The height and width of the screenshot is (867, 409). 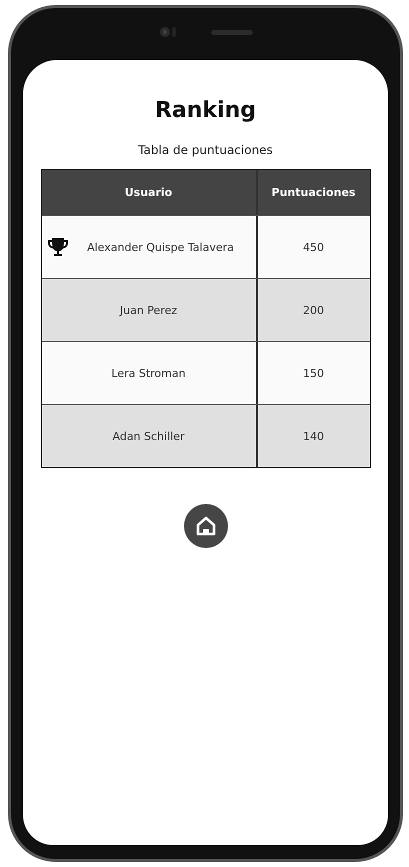 I want to click on user-name: Juan Perez, so click(x=149, y=310).